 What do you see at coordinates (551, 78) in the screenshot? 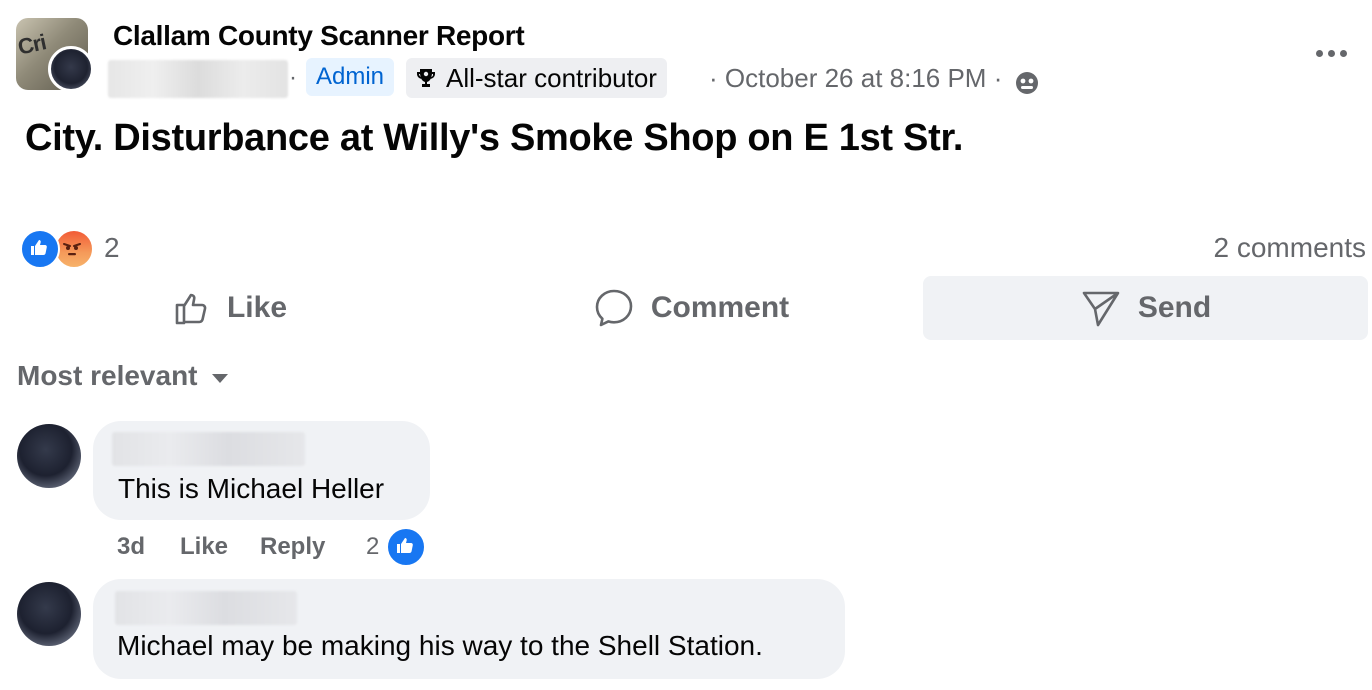
I see `all-star-label: All-star contributor` at bounding box center [551, 78].